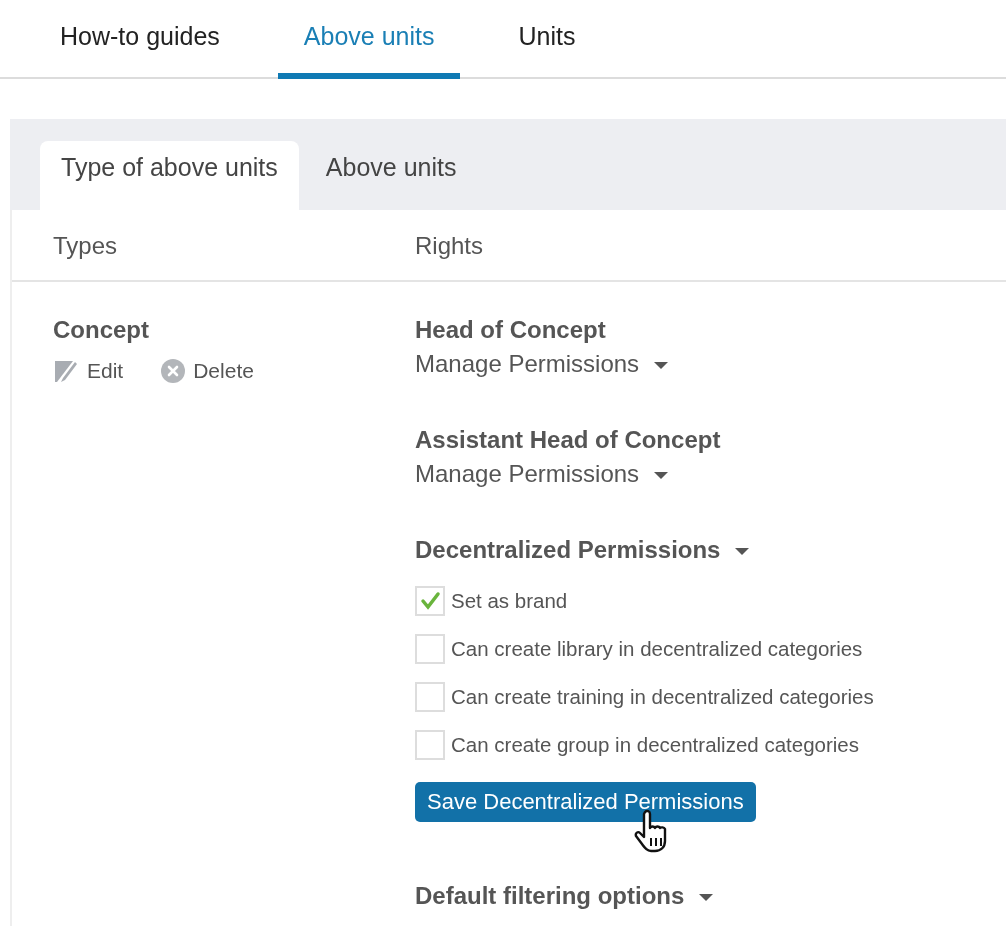 This screenshot has height=926, width=1006. Describe the element at coordinates (511, 330) in the screenshot. I see `role-title: Head of Concept` at that location.